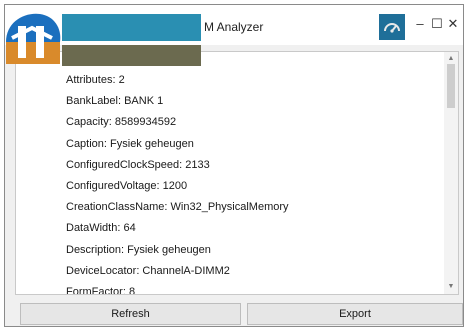  What do you see at coordinates (392, 27) in the screenshot?
I see `gauge-icon` at bounding box center [392, 27].